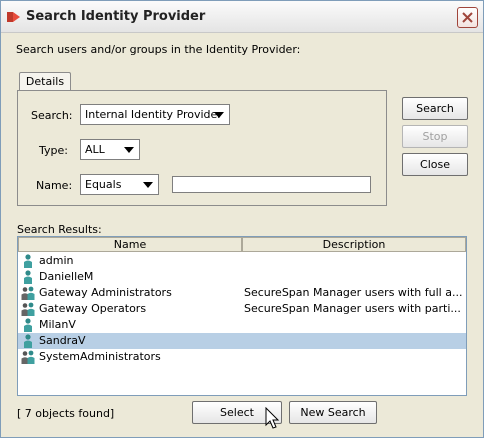 This screenshot has width=484, height=438. What do you see at coordinates (66, 276) in the screenshot?
I see `row-name: DanielleM` at bounding box center [66, 276].